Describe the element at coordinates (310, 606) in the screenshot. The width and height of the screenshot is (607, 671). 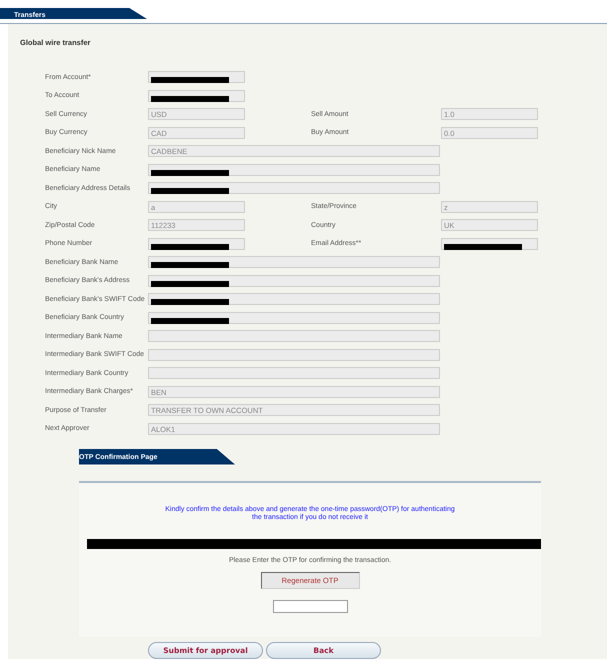
I see `otp-input-field` at that location.